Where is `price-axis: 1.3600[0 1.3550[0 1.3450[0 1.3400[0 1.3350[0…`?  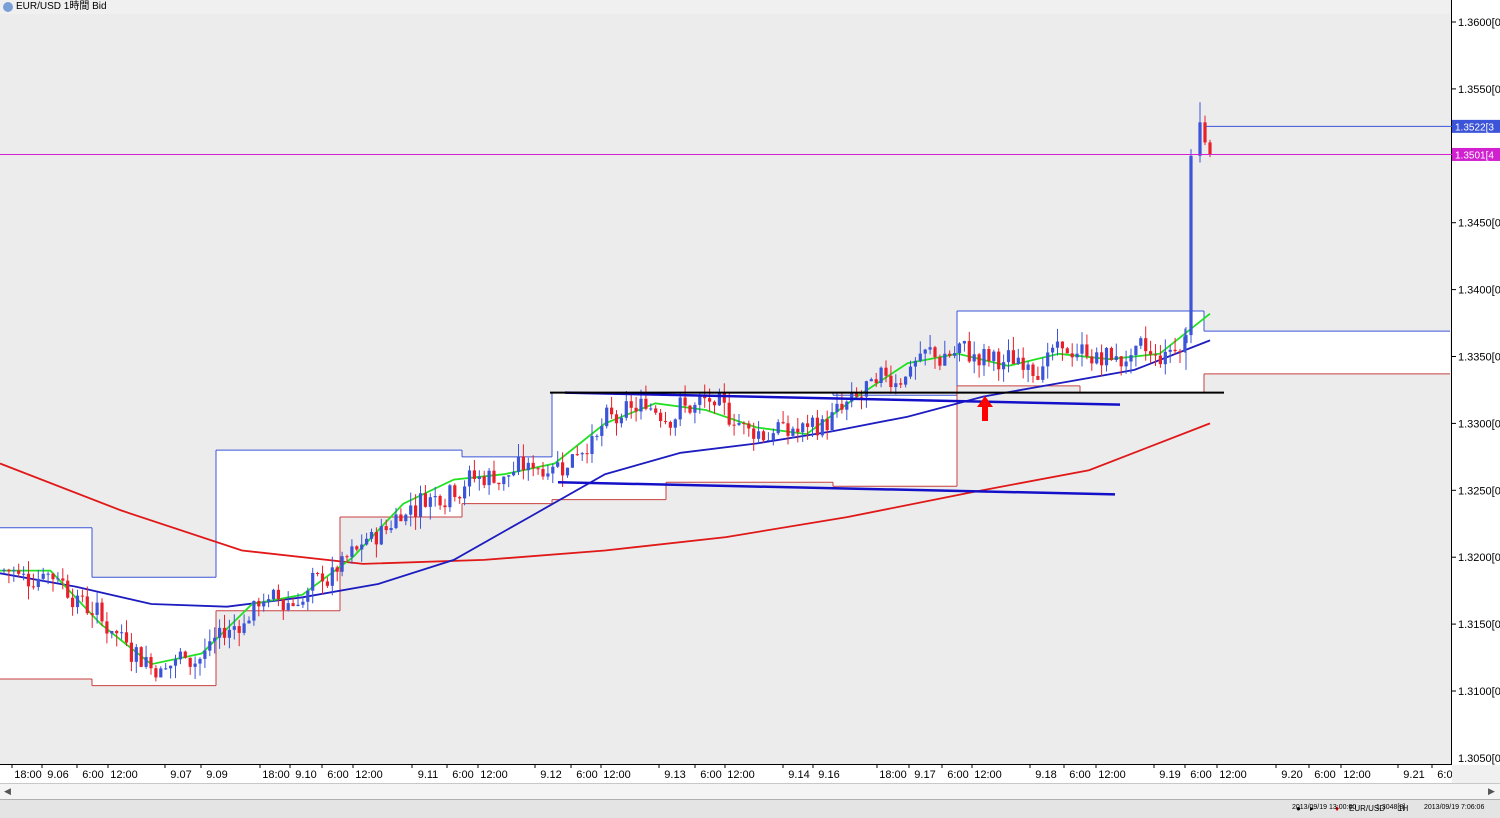
price-axis: 1.3600[0 1.3550[0 1.3450[0 1.3400[0 1.3350[0… is located at coordinates (1476, 382).